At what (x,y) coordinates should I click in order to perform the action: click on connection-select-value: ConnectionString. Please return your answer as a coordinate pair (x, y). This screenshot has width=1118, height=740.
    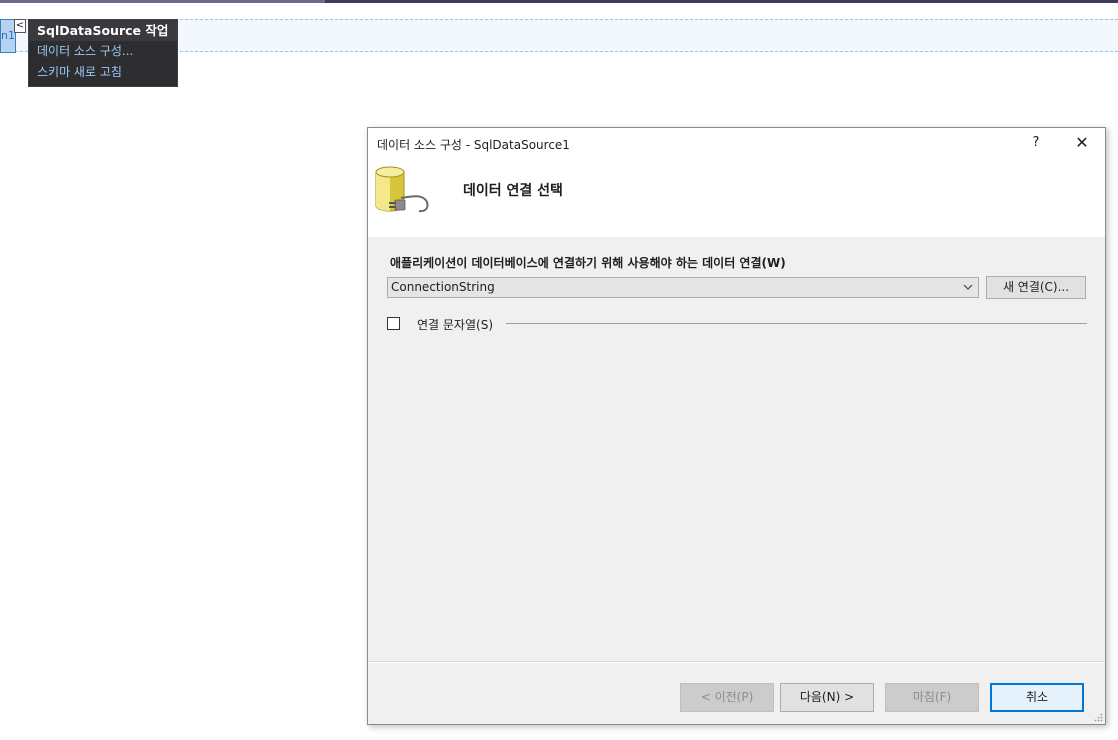
    Looking at the image, I should click on (443, 287).